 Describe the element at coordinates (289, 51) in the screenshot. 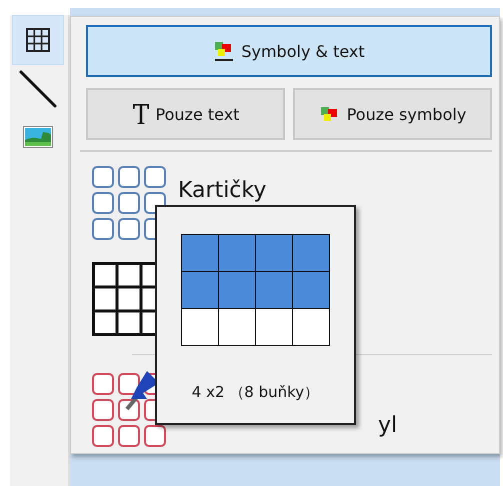

I see `mode-button: Symboly & text` at that location.